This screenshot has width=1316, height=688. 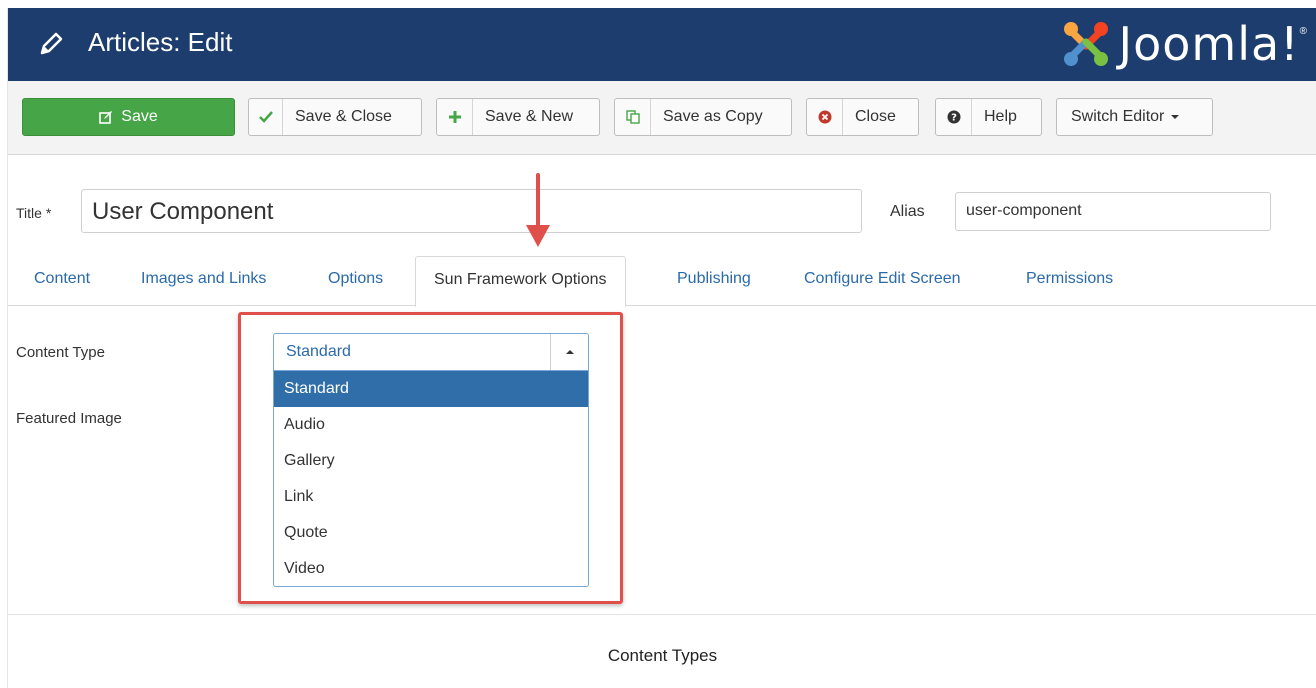 I want to click on save-copy-button: Save as Copy, so click(x=703, y=117).